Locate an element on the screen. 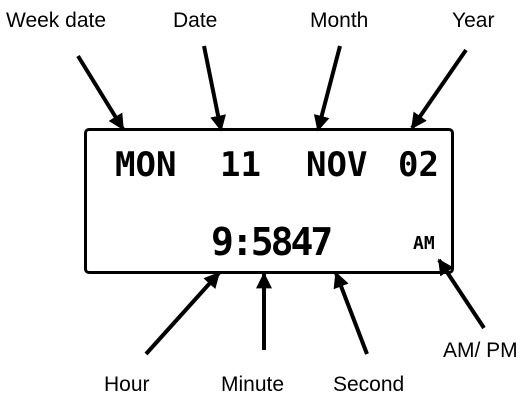 The height and width of the screenshot is (398, 529). label-hour: Hour is located at coordinates (127, 384).